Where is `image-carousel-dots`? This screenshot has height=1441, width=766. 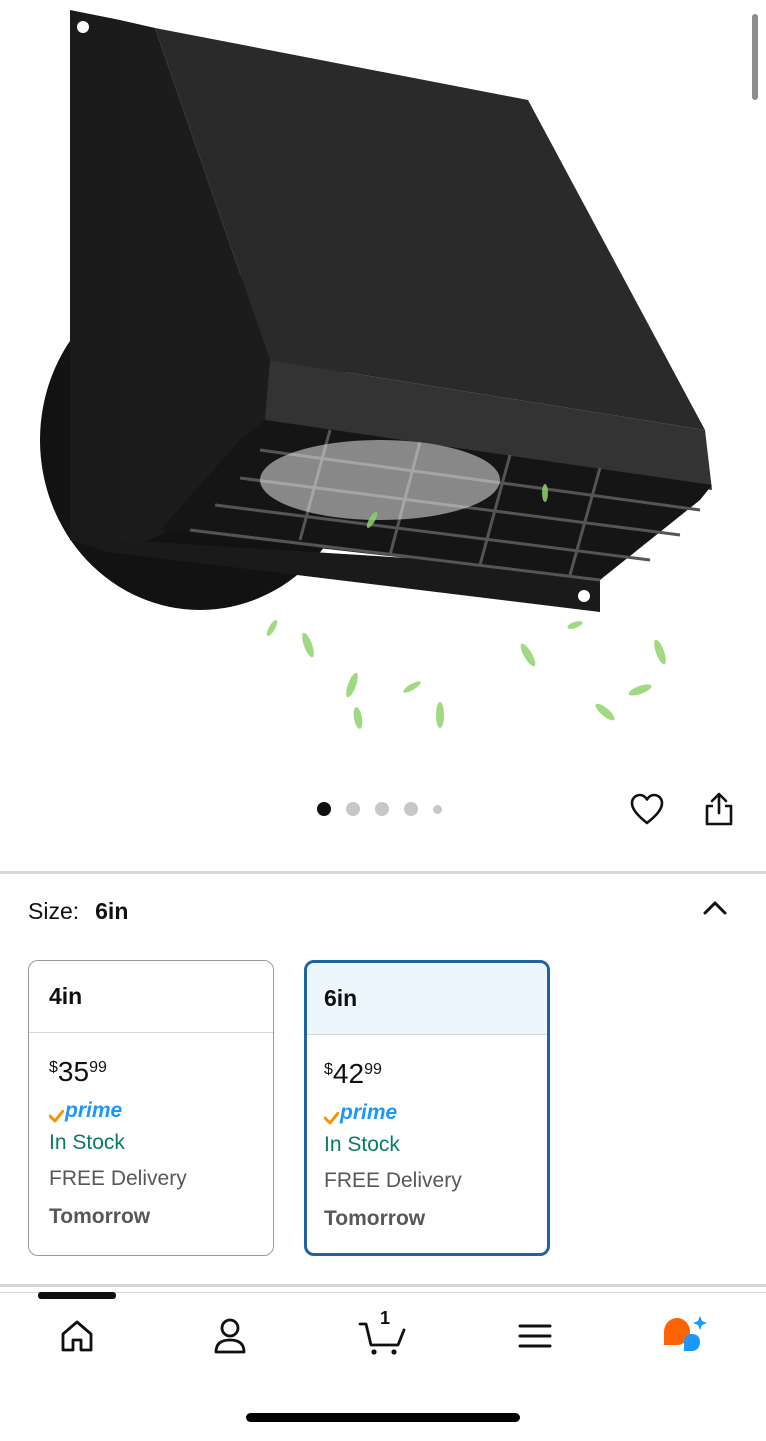 image-carousel-dots is located at coordinates (379, 809).